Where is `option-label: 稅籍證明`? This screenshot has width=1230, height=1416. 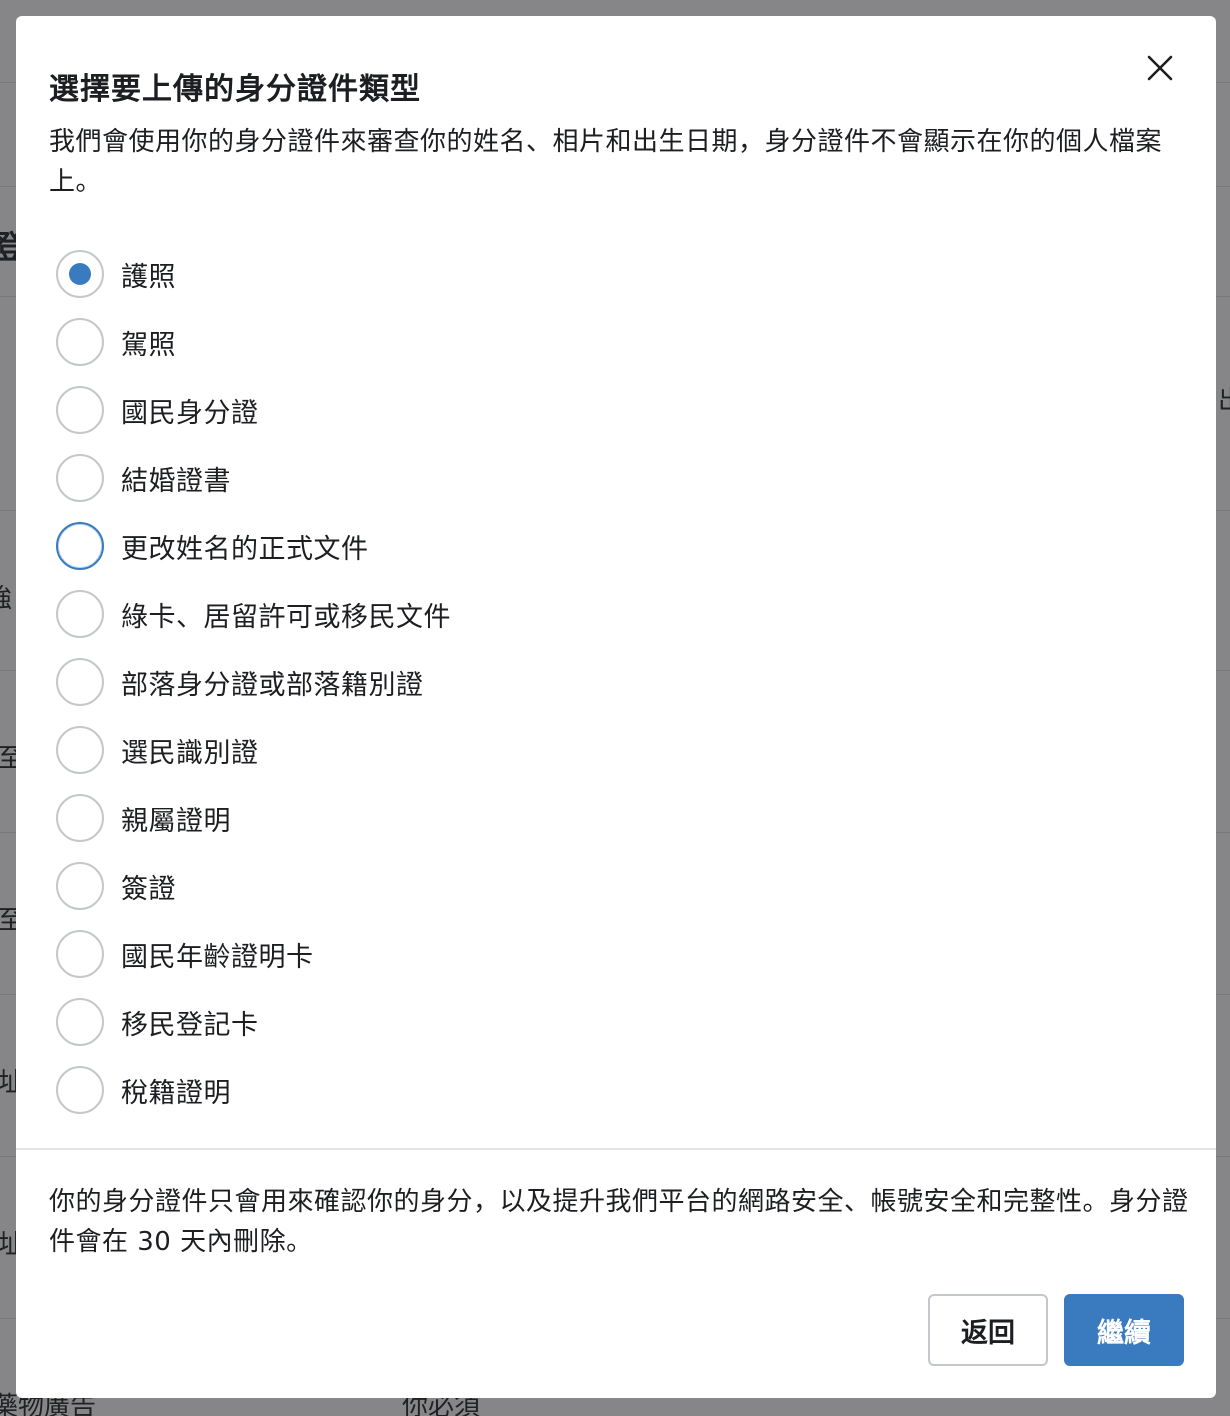
option-label: 稅籍證明 is located at coordinates (176, 1093).